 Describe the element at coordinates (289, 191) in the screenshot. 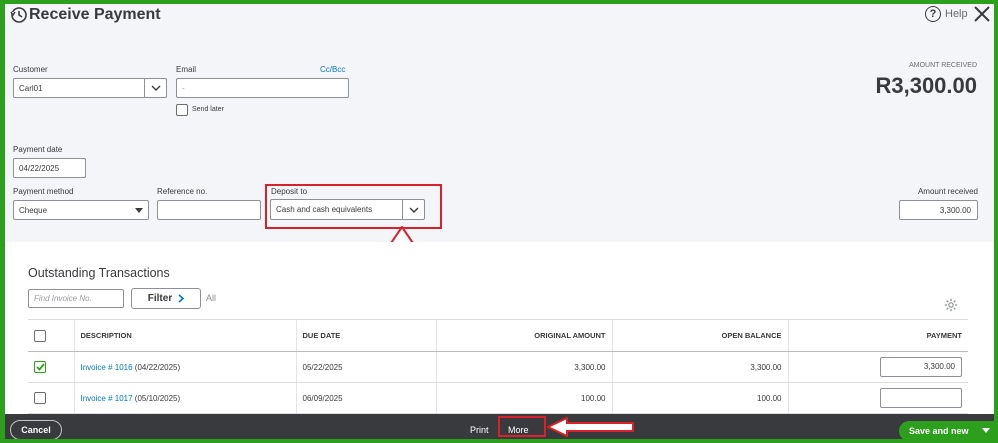

I see `deposit-to-label: Deposit to` at that location.